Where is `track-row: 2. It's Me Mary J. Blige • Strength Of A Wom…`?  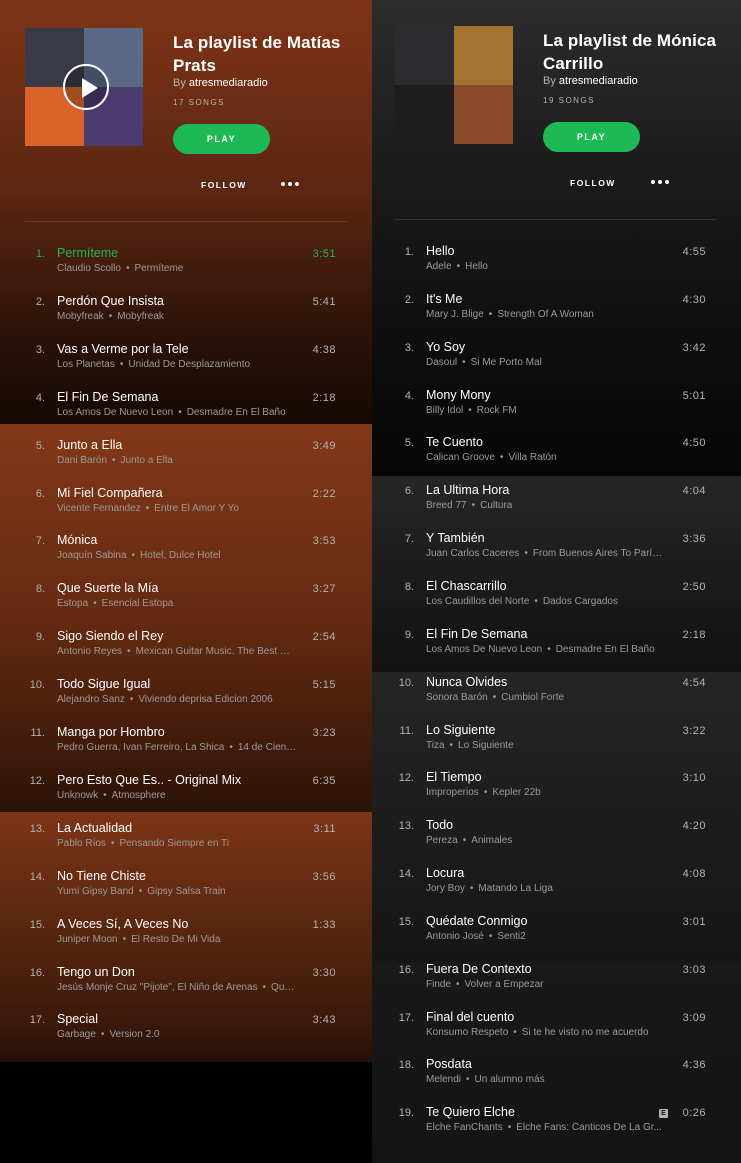 track-row: 2. It's Me Mary J. Blige • Strength Of A Wom… is located at coordinates (550, 312).